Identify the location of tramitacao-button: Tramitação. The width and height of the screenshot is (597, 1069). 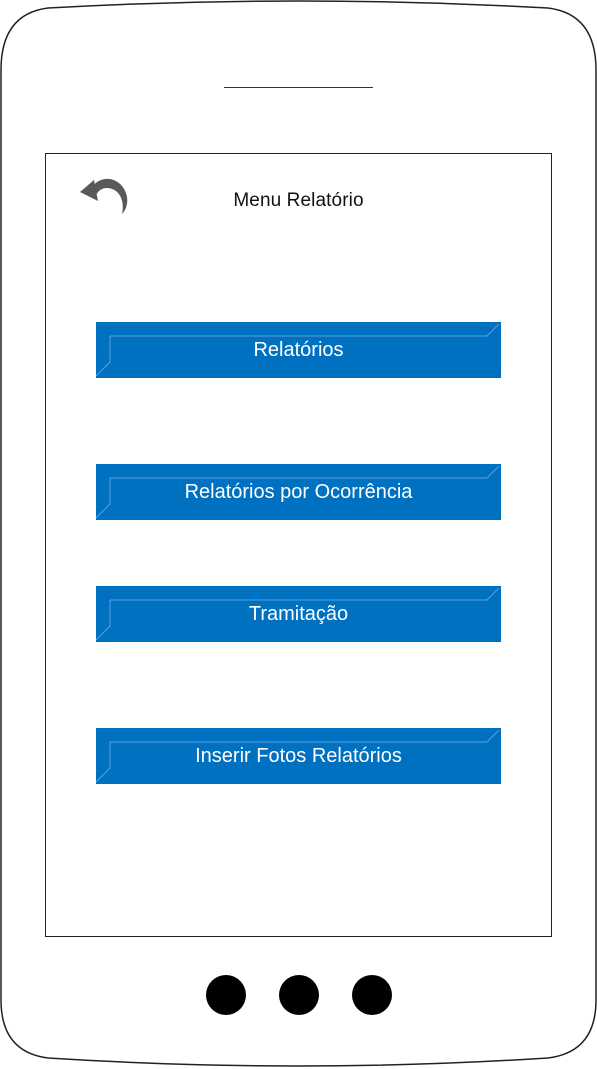
(298, 614).